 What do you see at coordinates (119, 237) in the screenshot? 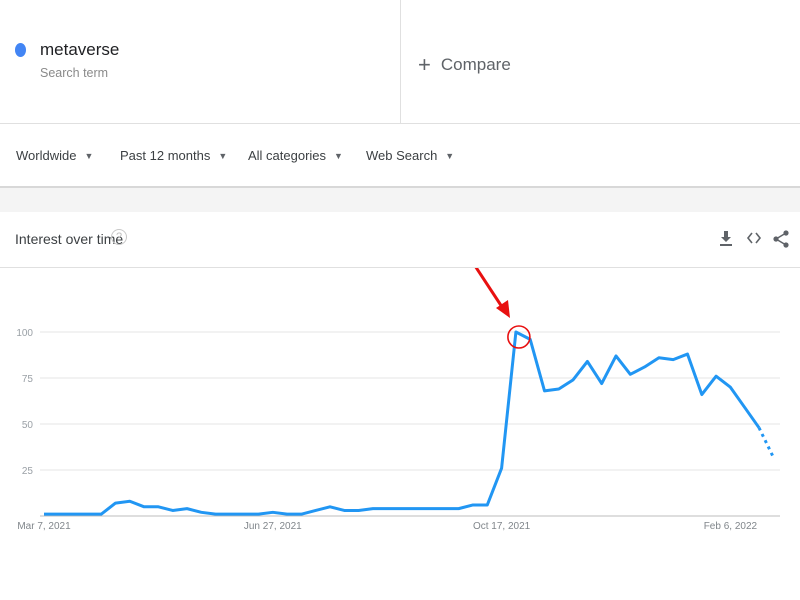
I see `help-icon: ?` at bounding box center [119, 237].